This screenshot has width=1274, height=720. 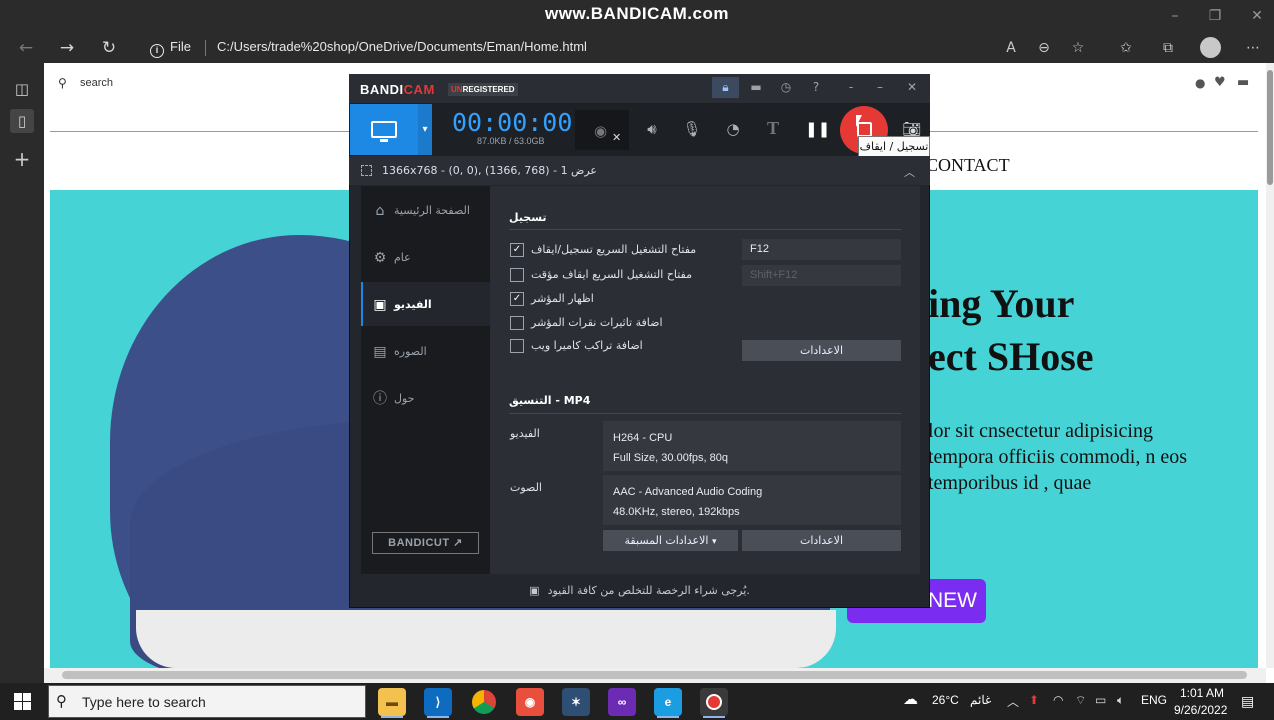 What do you see at coordinates (821, 275) in the screenshot?
I see `hotkey-pause-field: Shift+F12` at bounding box center [821, 275].